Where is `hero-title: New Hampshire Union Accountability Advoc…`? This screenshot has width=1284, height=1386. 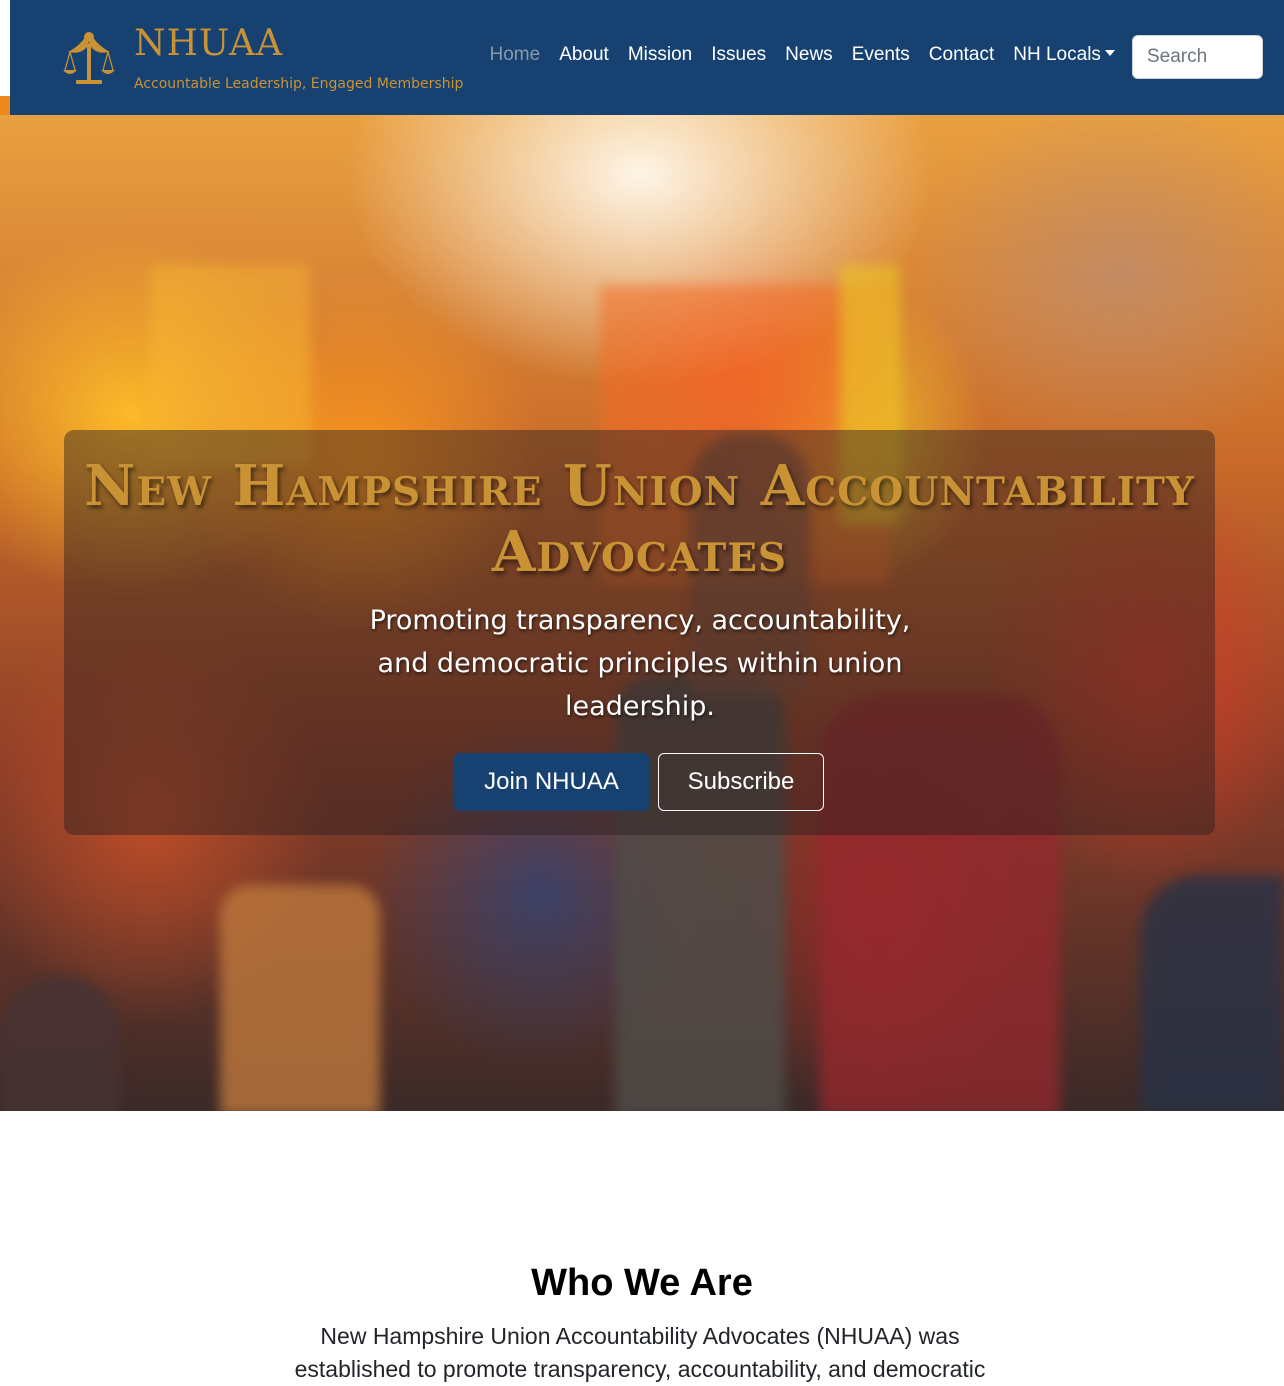
hero-title: New Hampshire Union Accountability Advoc… is located at coordinates (639, 519).